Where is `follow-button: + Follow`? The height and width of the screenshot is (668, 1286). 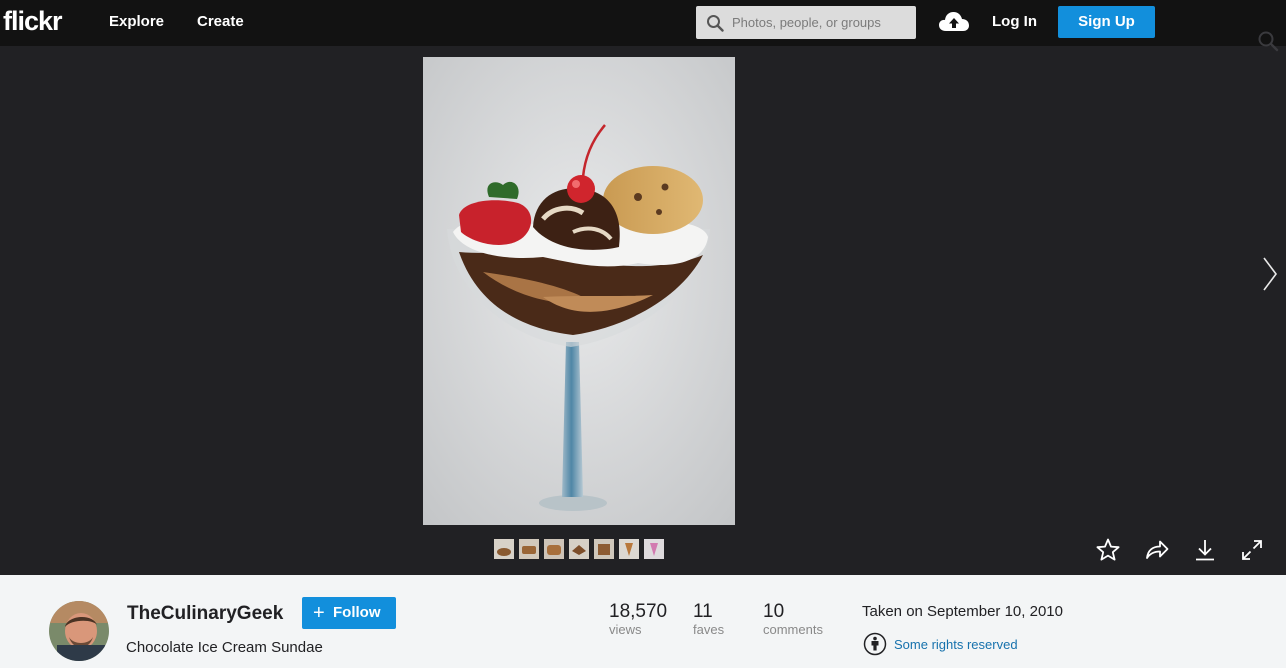
follow-button: + Follow is located at coordinates (349, 613).